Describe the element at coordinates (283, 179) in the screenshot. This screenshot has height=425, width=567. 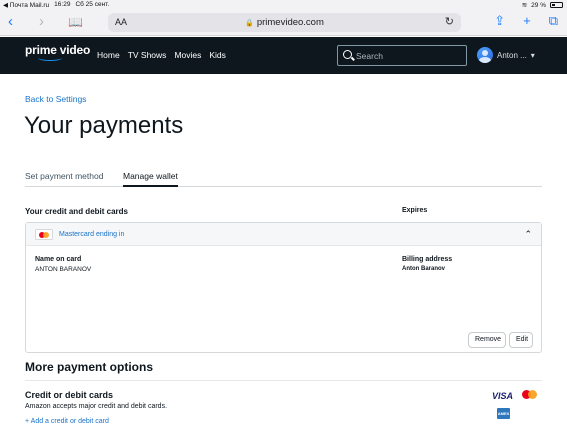
I see `payment-tabs: Set payment method Manage wallet` at that location.